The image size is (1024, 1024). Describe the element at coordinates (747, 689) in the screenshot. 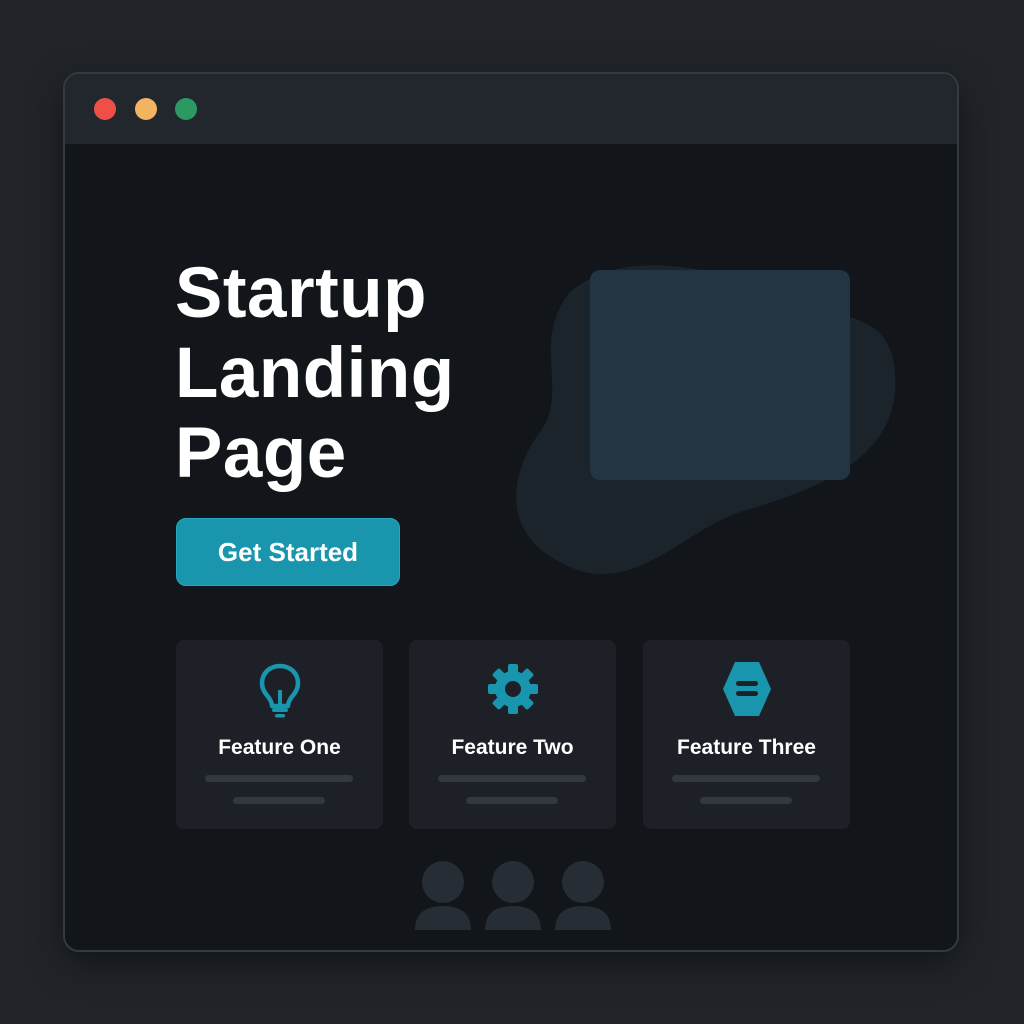

I see `hexagon-menu-icon` at that location.